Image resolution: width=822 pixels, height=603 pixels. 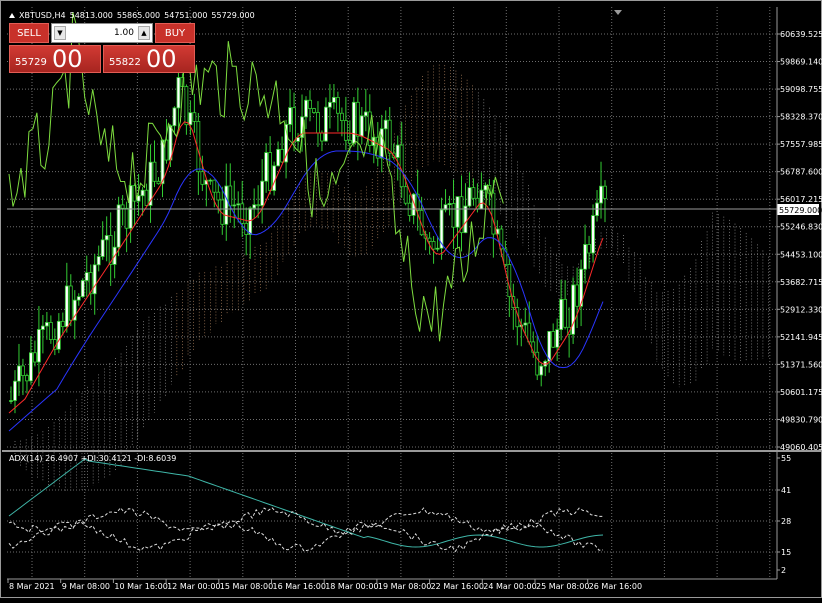 What do you see at coordinates (67, 59) in the screenshot?
I see `sell-price-big: 00` at bounding box center [67, 59].